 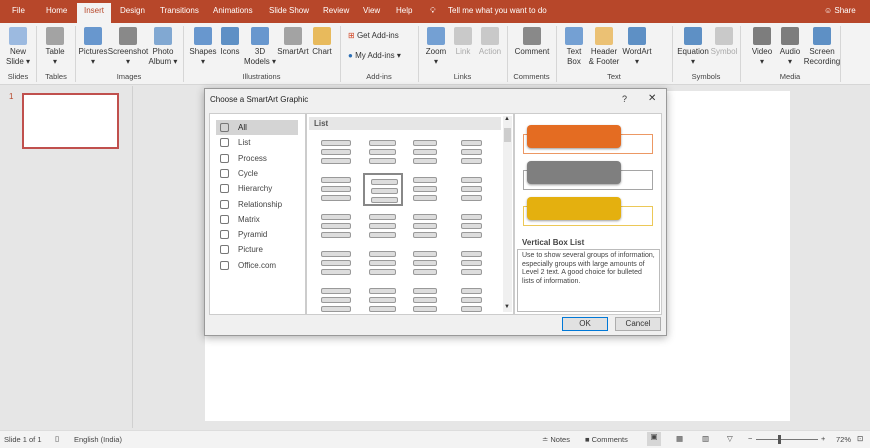 I want to click on process-icon, so click(x=224, y=158).